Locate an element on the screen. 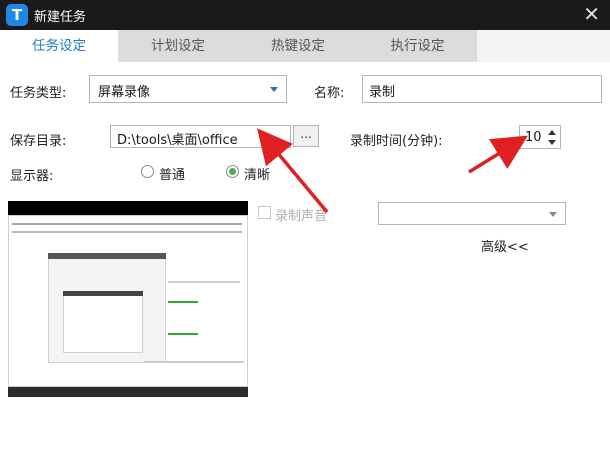 The width and height of the screenshot is (610, 472). annotation-arrows is located at coordinates (392, 171).